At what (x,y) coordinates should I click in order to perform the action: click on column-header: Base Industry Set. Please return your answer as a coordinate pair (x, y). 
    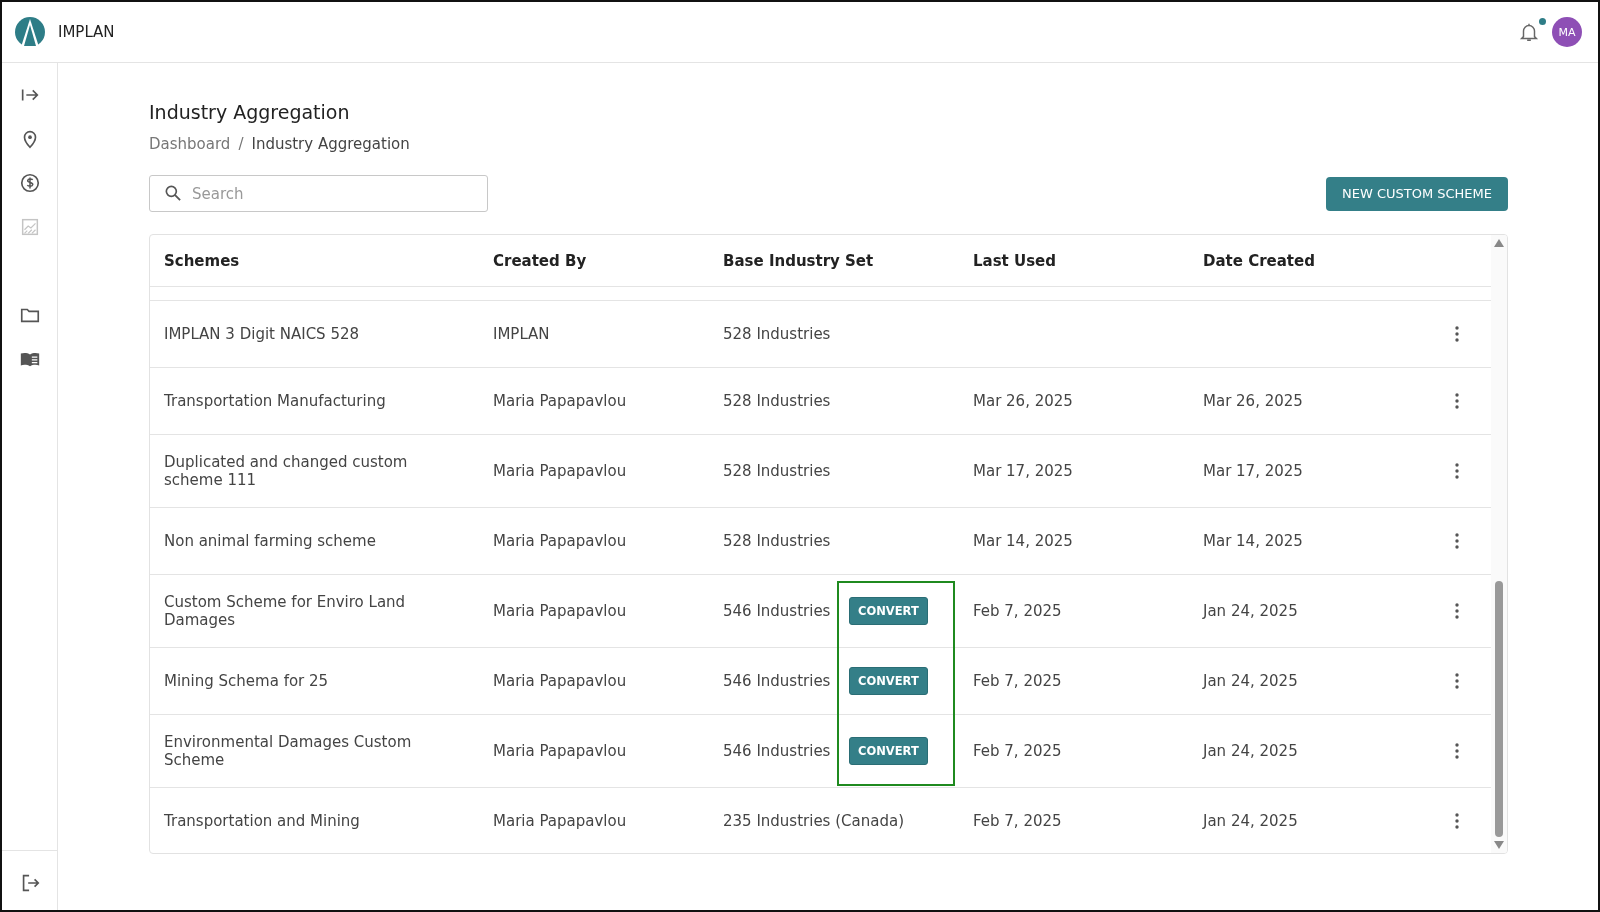
    Looking at the image, I should click on (834, 261).